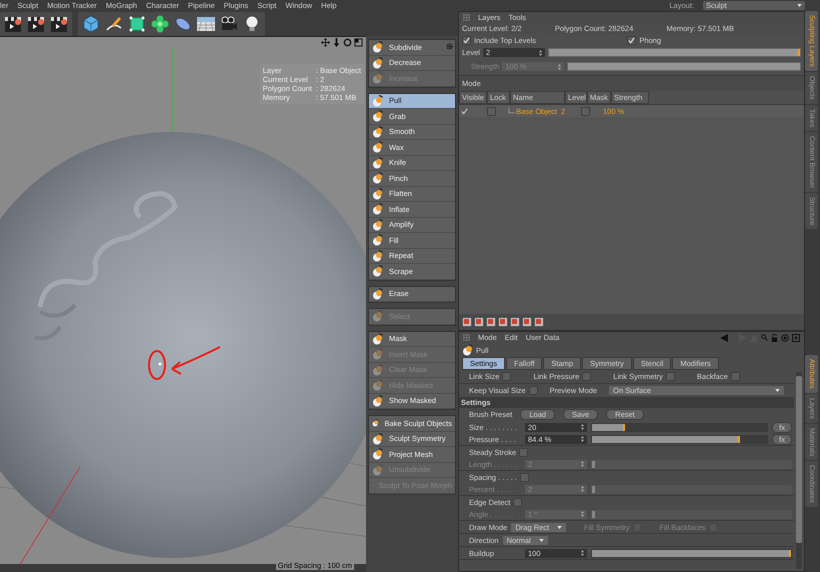 The image size is (820, 572). What do you see at coordinates (464, 111) in the screenshot?
I see `visible-check-icon` at bounding box center [464, 111].